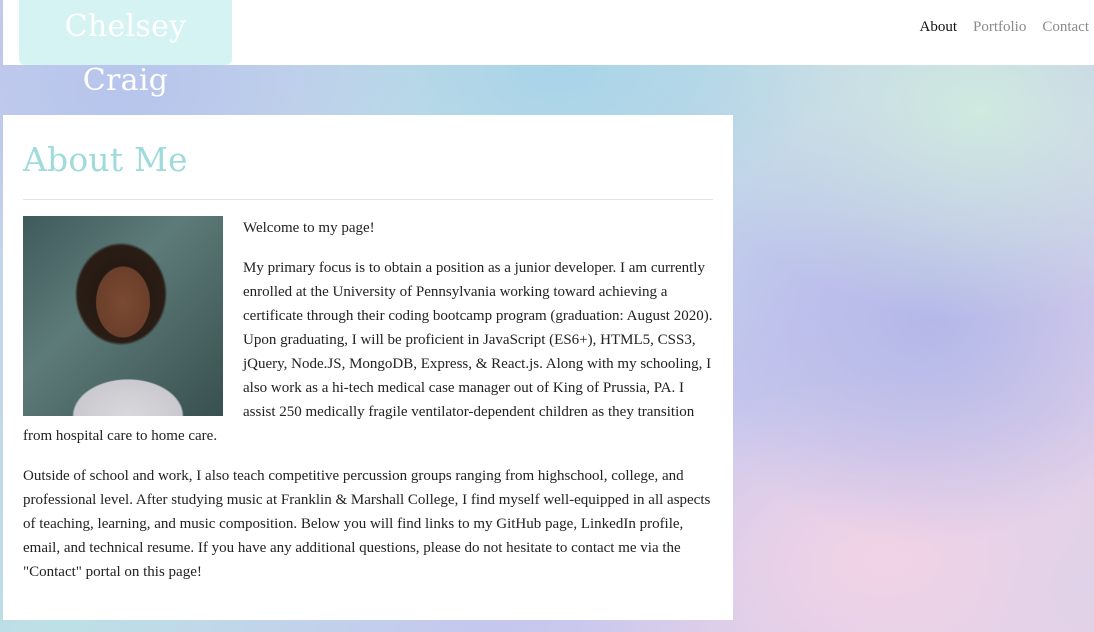 Image resolution: width=1094 pixels, height=632 pixels. What do you see at coordinates (999, 27) in the screenshot?
I see `nav-link-portfolio: Portfolio` at bounding box center [999, 27].